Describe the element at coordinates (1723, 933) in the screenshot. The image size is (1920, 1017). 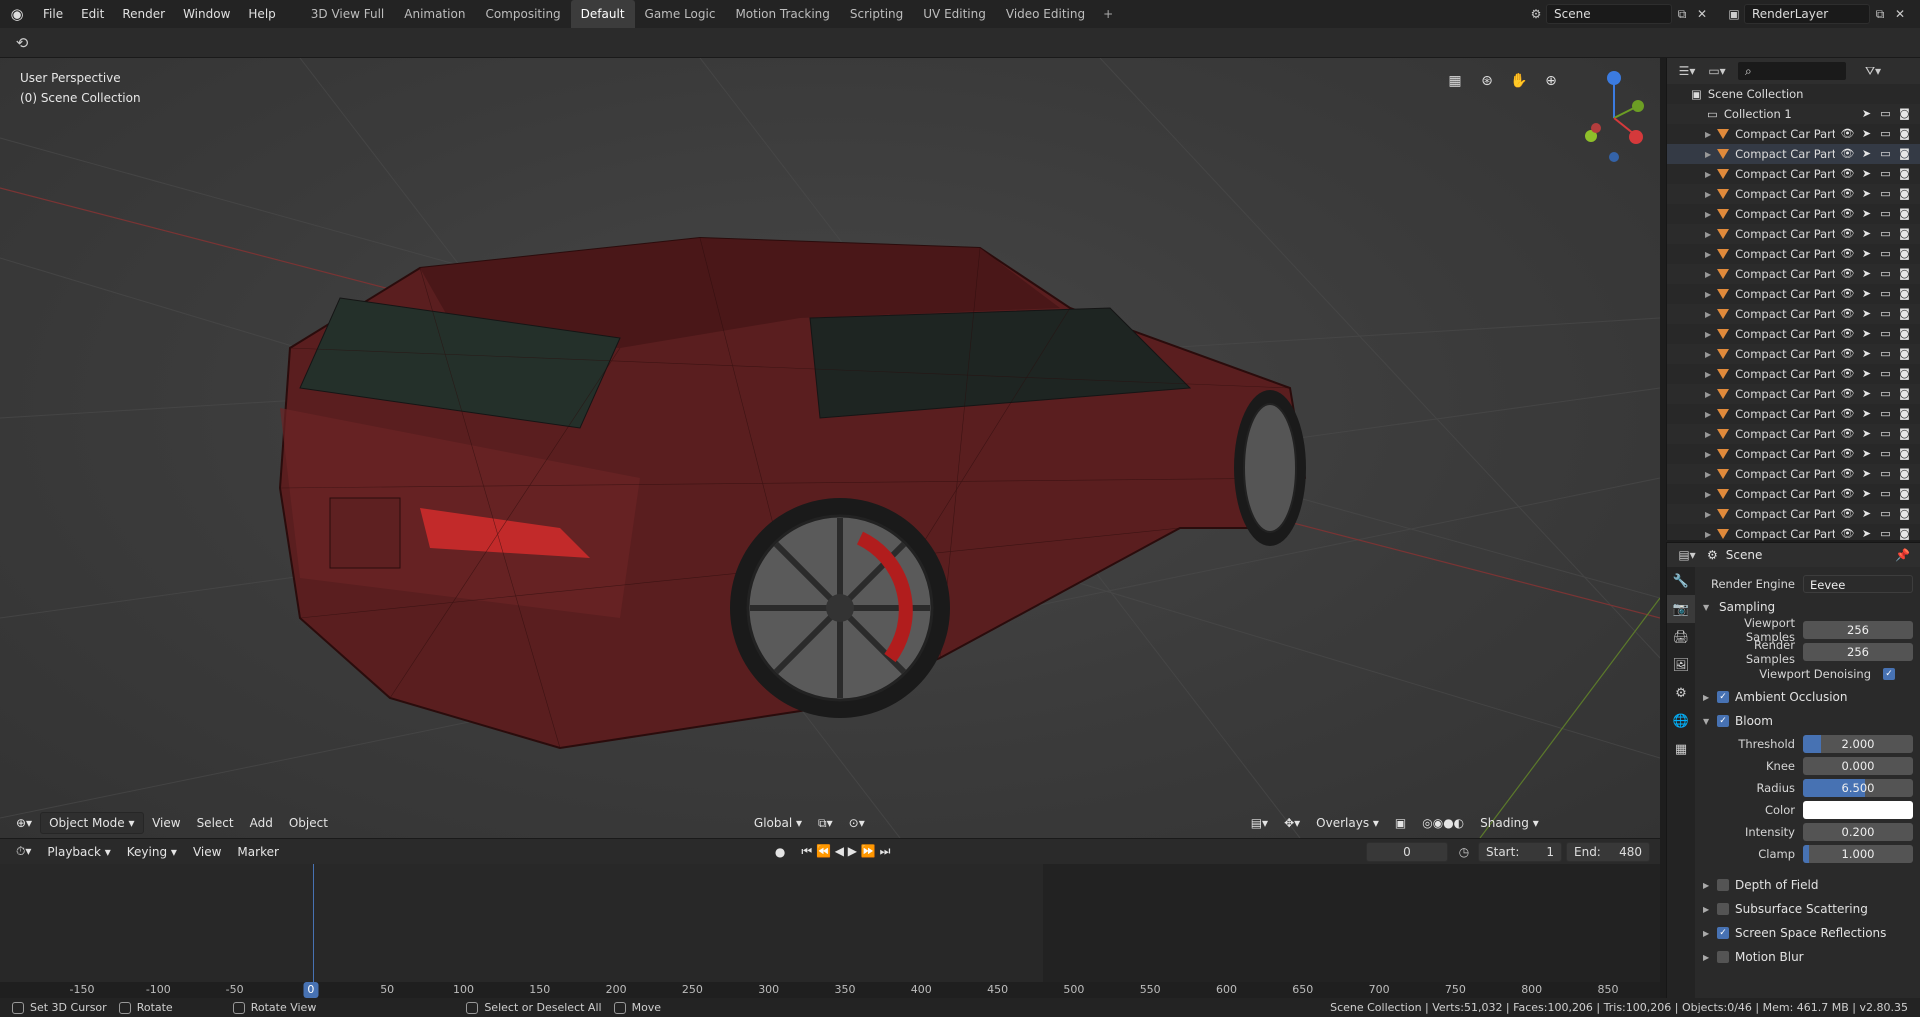
I see `ssr-checkbox: ✓` at that location.